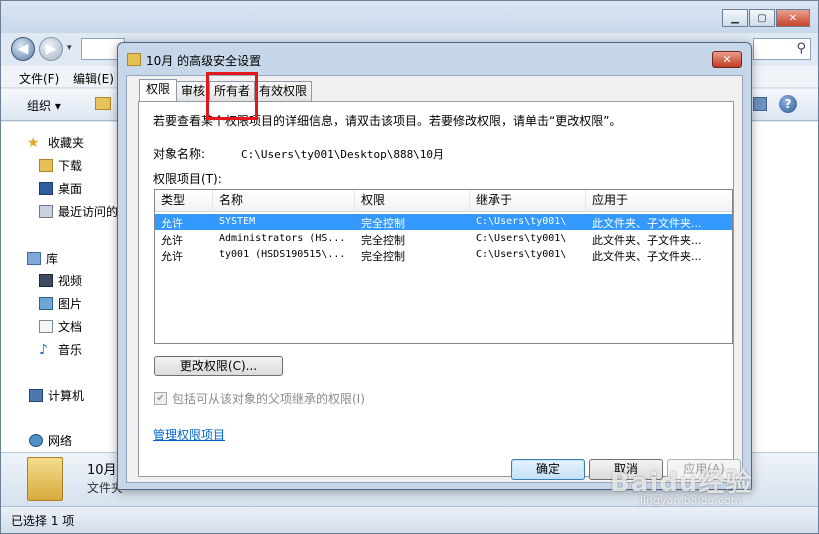 The width and height of the screenshot is (819, 534). I want to click on nav-documents: 文档, so click(60, 326).